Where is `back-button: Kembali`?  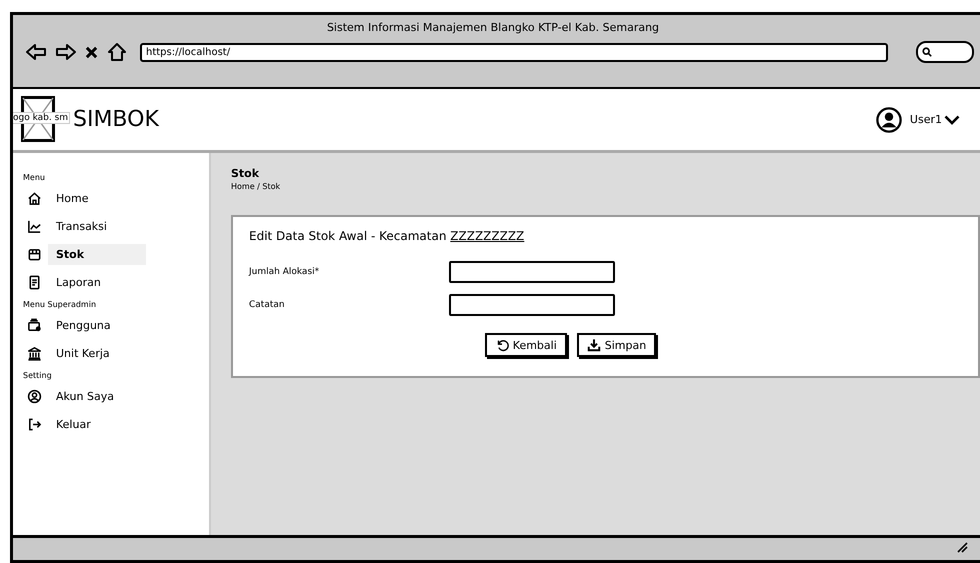 back-button: Kembali is located at coordinates (525, 345).